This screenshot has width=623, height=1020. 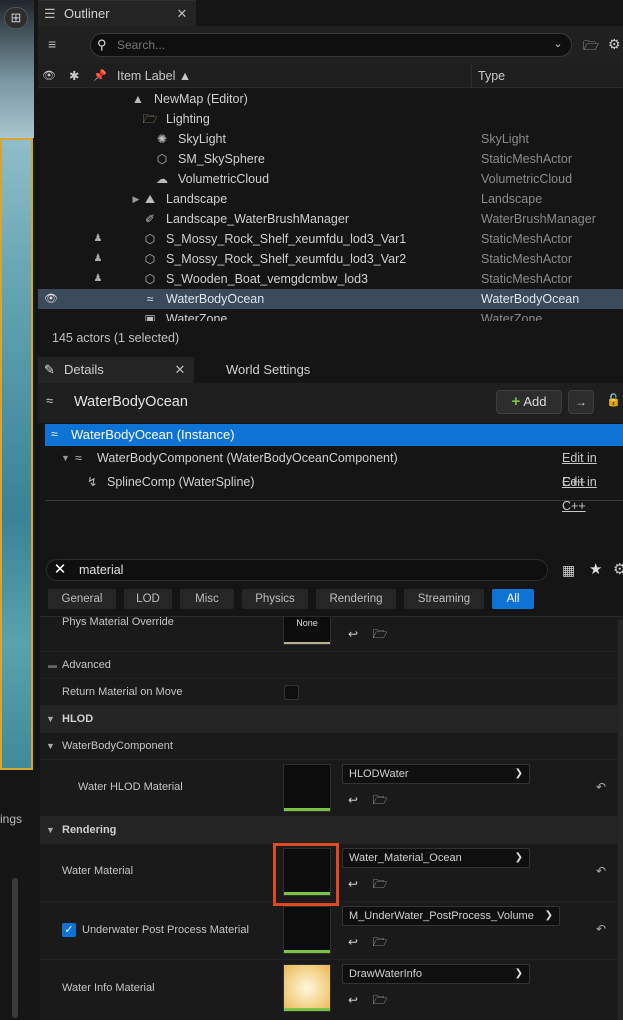 I want to click on blueprint-icon: →, so click(x=581, y=402).